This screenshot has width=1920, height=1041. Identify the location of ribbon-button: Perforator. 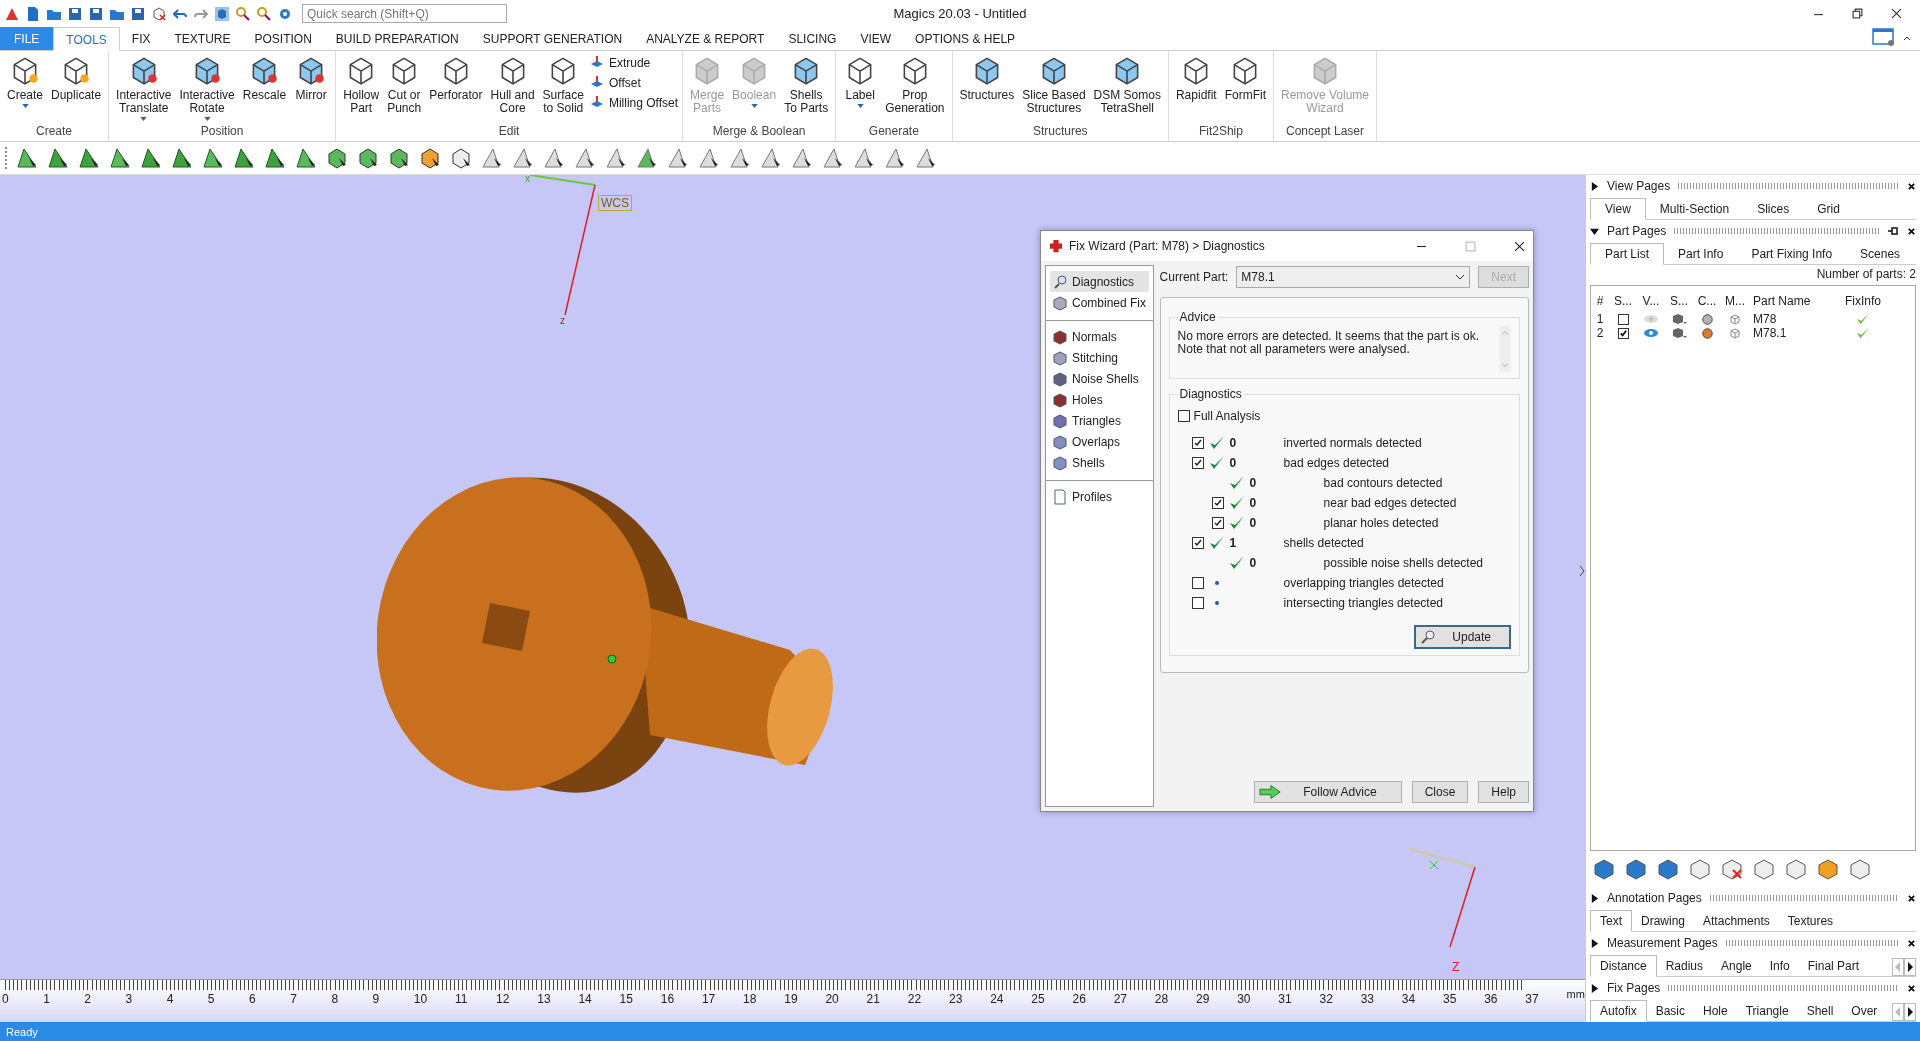
(456, 88).